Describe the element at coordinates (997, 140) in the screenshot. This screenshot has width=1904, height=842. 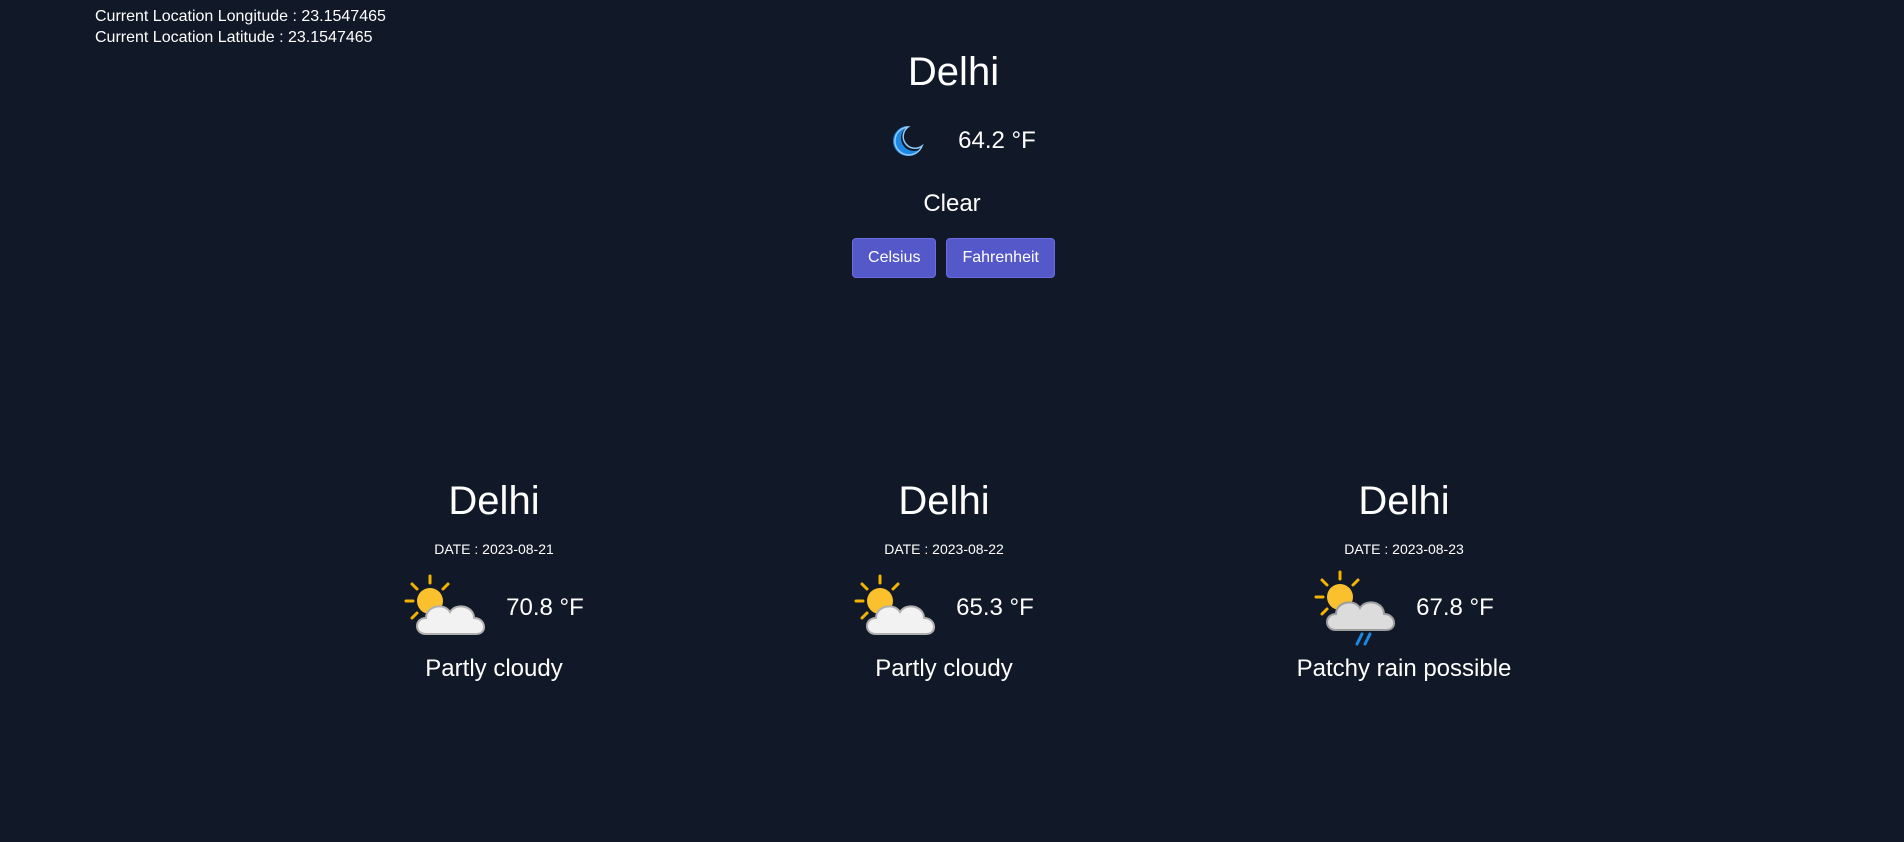
I see `current-temperature: 64.2 °F` at that location.